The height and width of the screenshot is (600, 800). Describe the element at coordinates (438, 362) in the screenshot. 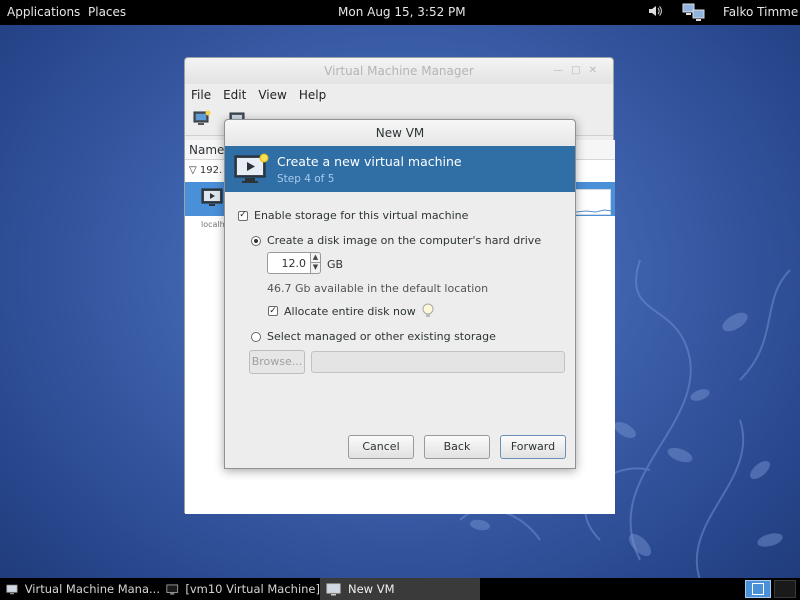

I see `storage-path-input` at that location.